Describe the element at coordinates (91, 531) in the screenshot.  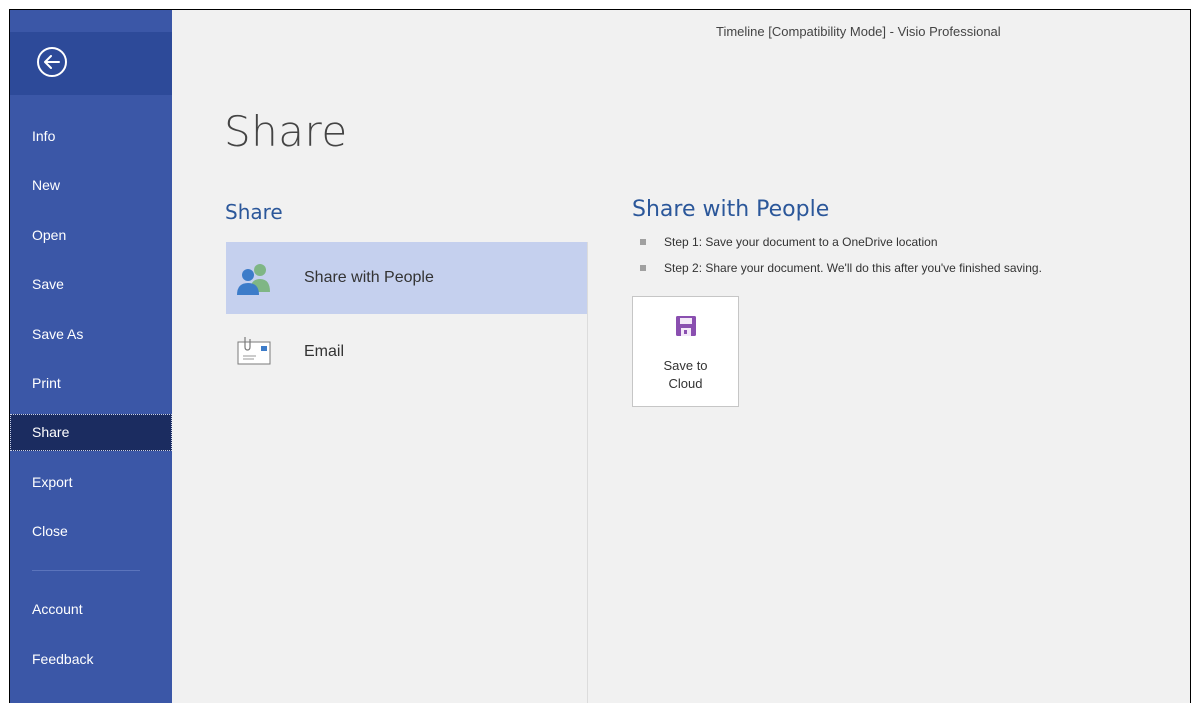
I see `sidebar-item-close: Close` at that location.